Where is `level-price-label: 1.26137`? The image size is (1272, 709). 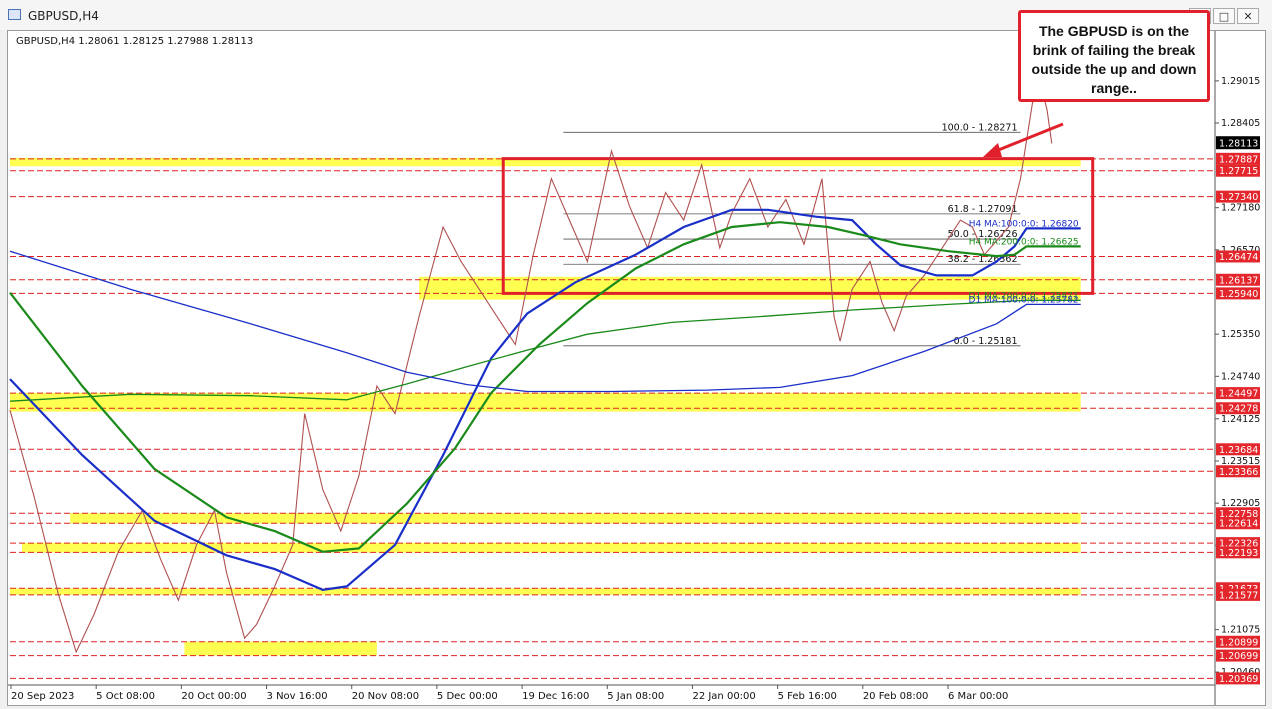
level-price-label: 1.26137 is located at coordinates (1238, 280).